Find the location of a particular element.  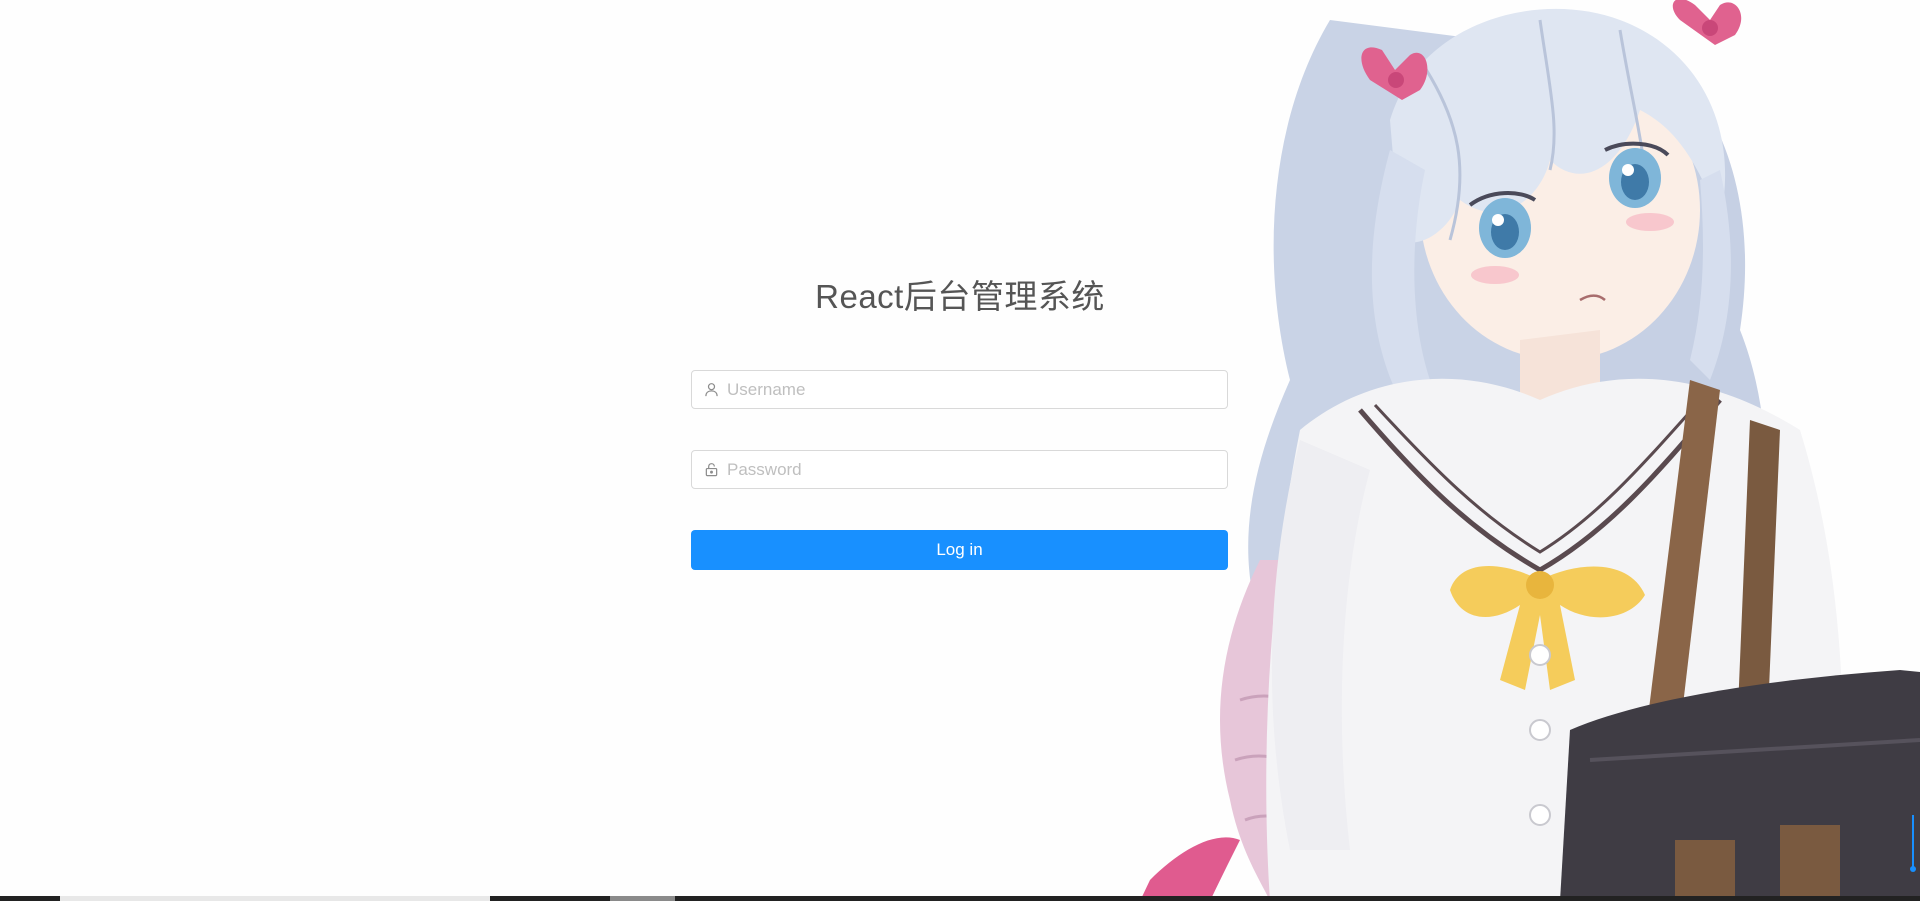

password-field is located at coordinates (959, 469).